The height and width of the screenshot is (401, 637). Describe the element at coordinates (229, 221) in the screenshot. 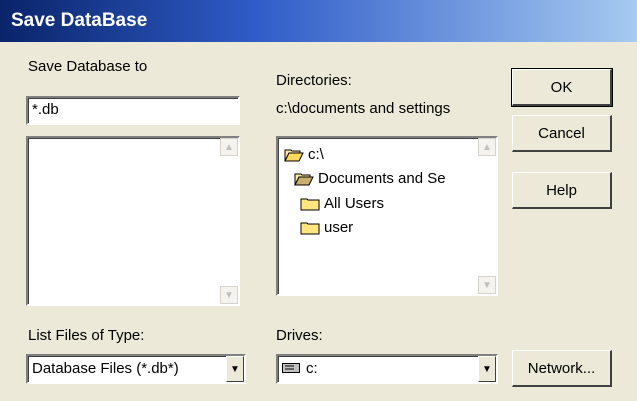

I see `file-list-scrollbar: ▲ ▼` at that location.